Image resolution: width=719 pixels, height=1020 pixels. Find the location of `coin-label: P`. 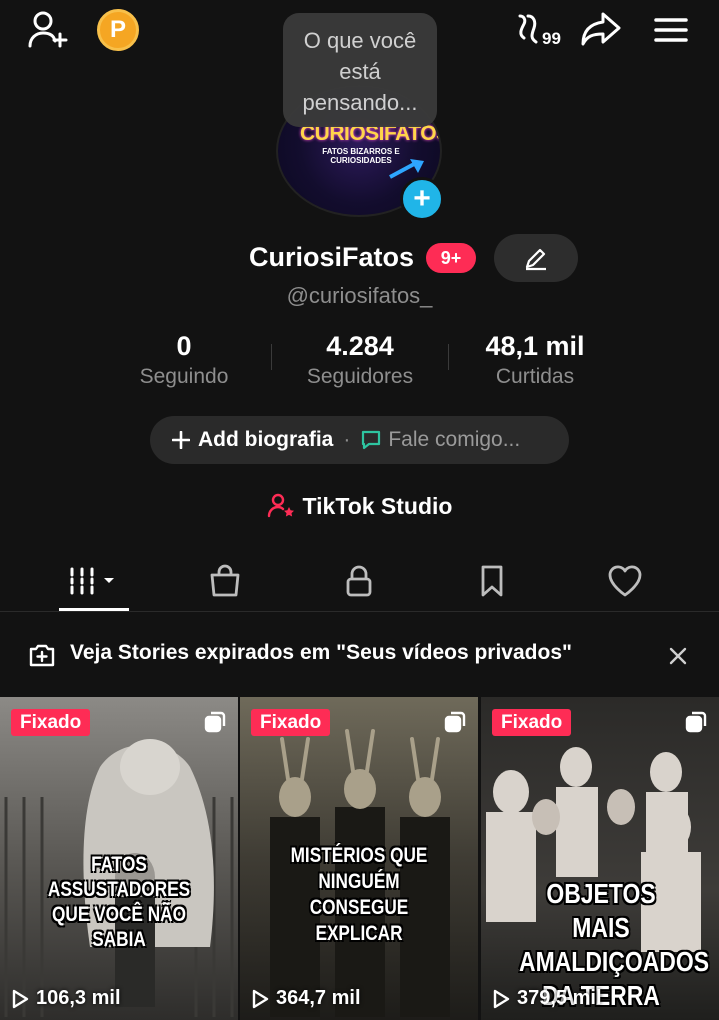

coin-label: P is located at coordinates (117, 29).